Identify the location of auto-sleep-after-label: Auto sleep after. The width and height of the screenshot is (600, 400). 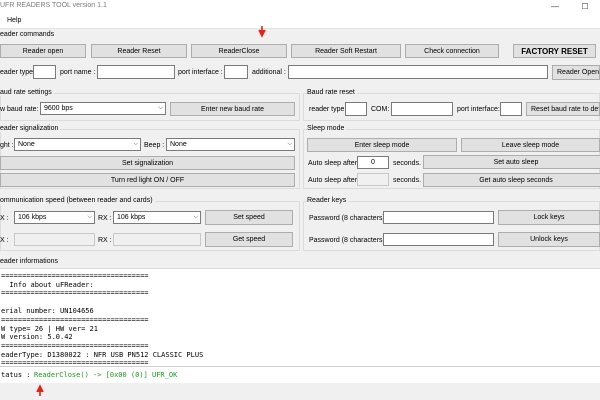
(333, 163).